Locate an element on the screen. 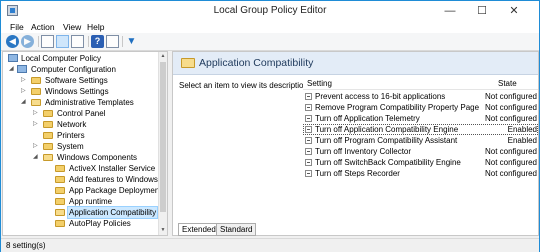  maximize-button: ☐ is located at coordinates (482, 11).